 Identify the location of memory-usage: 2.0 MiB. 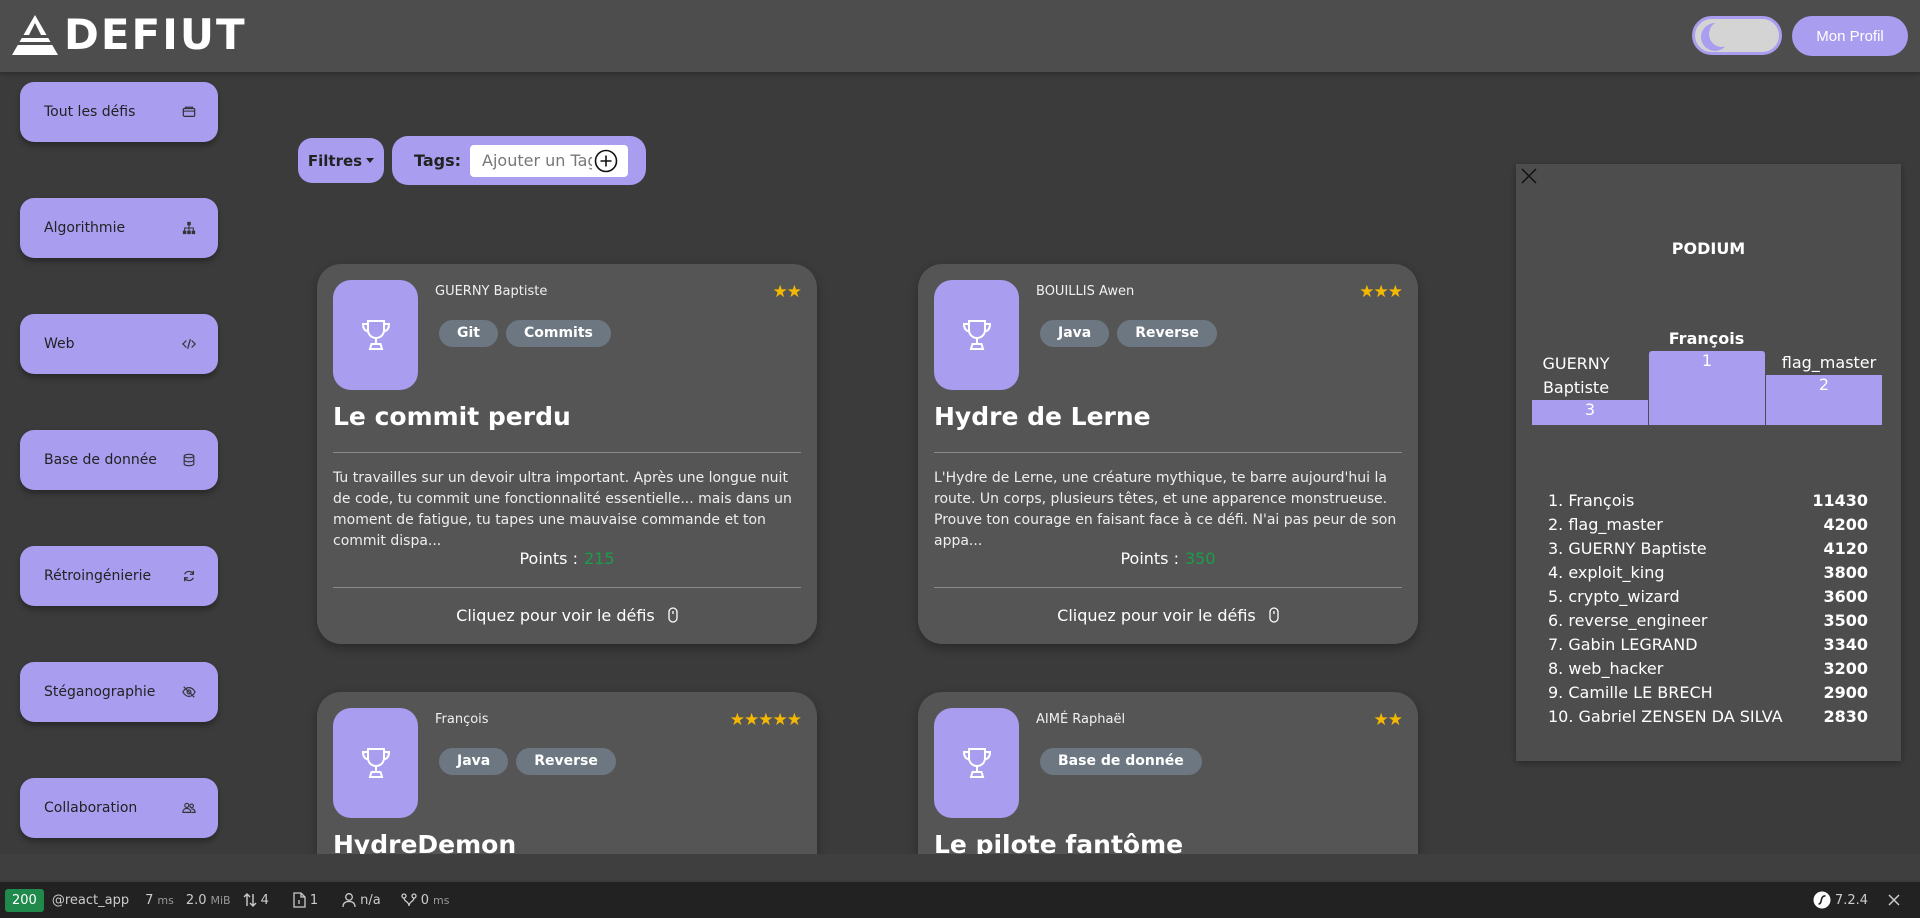
(208, 900).